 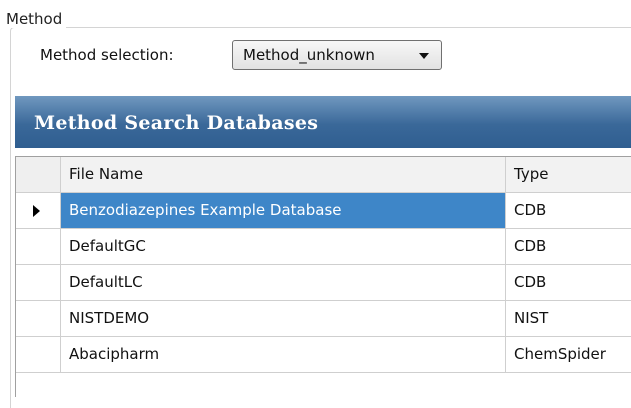 I want to click on row-pointer-icon, so click(x=36, y=211).